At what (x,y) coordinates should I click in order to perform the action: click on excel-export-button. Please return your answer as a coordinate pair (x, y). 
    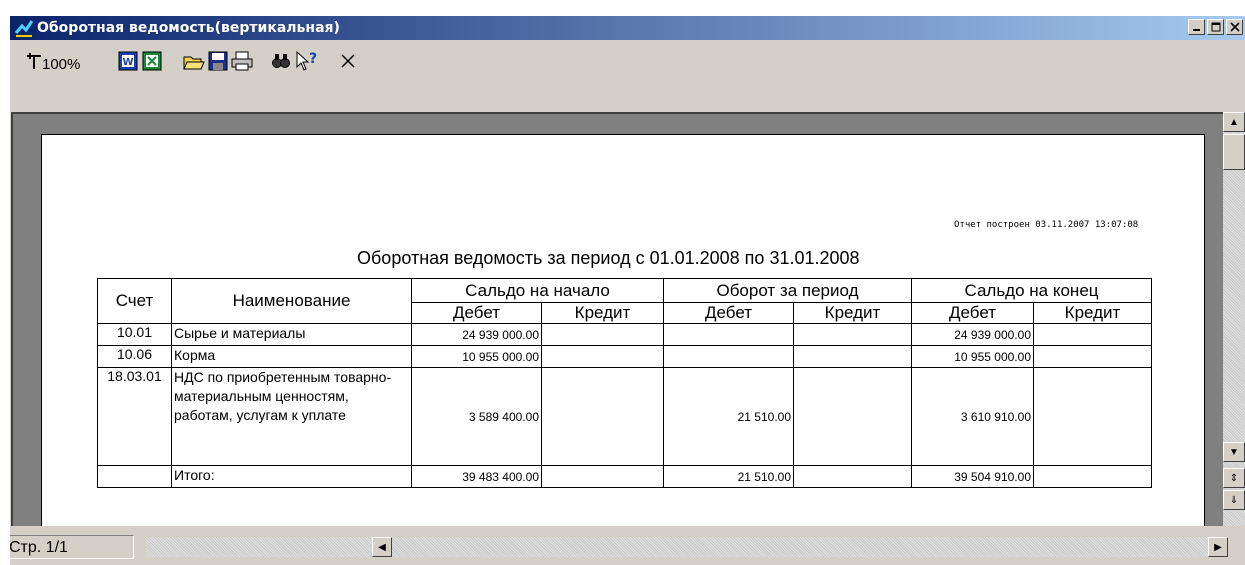
    Looking at the image, I should click on (152, 61).